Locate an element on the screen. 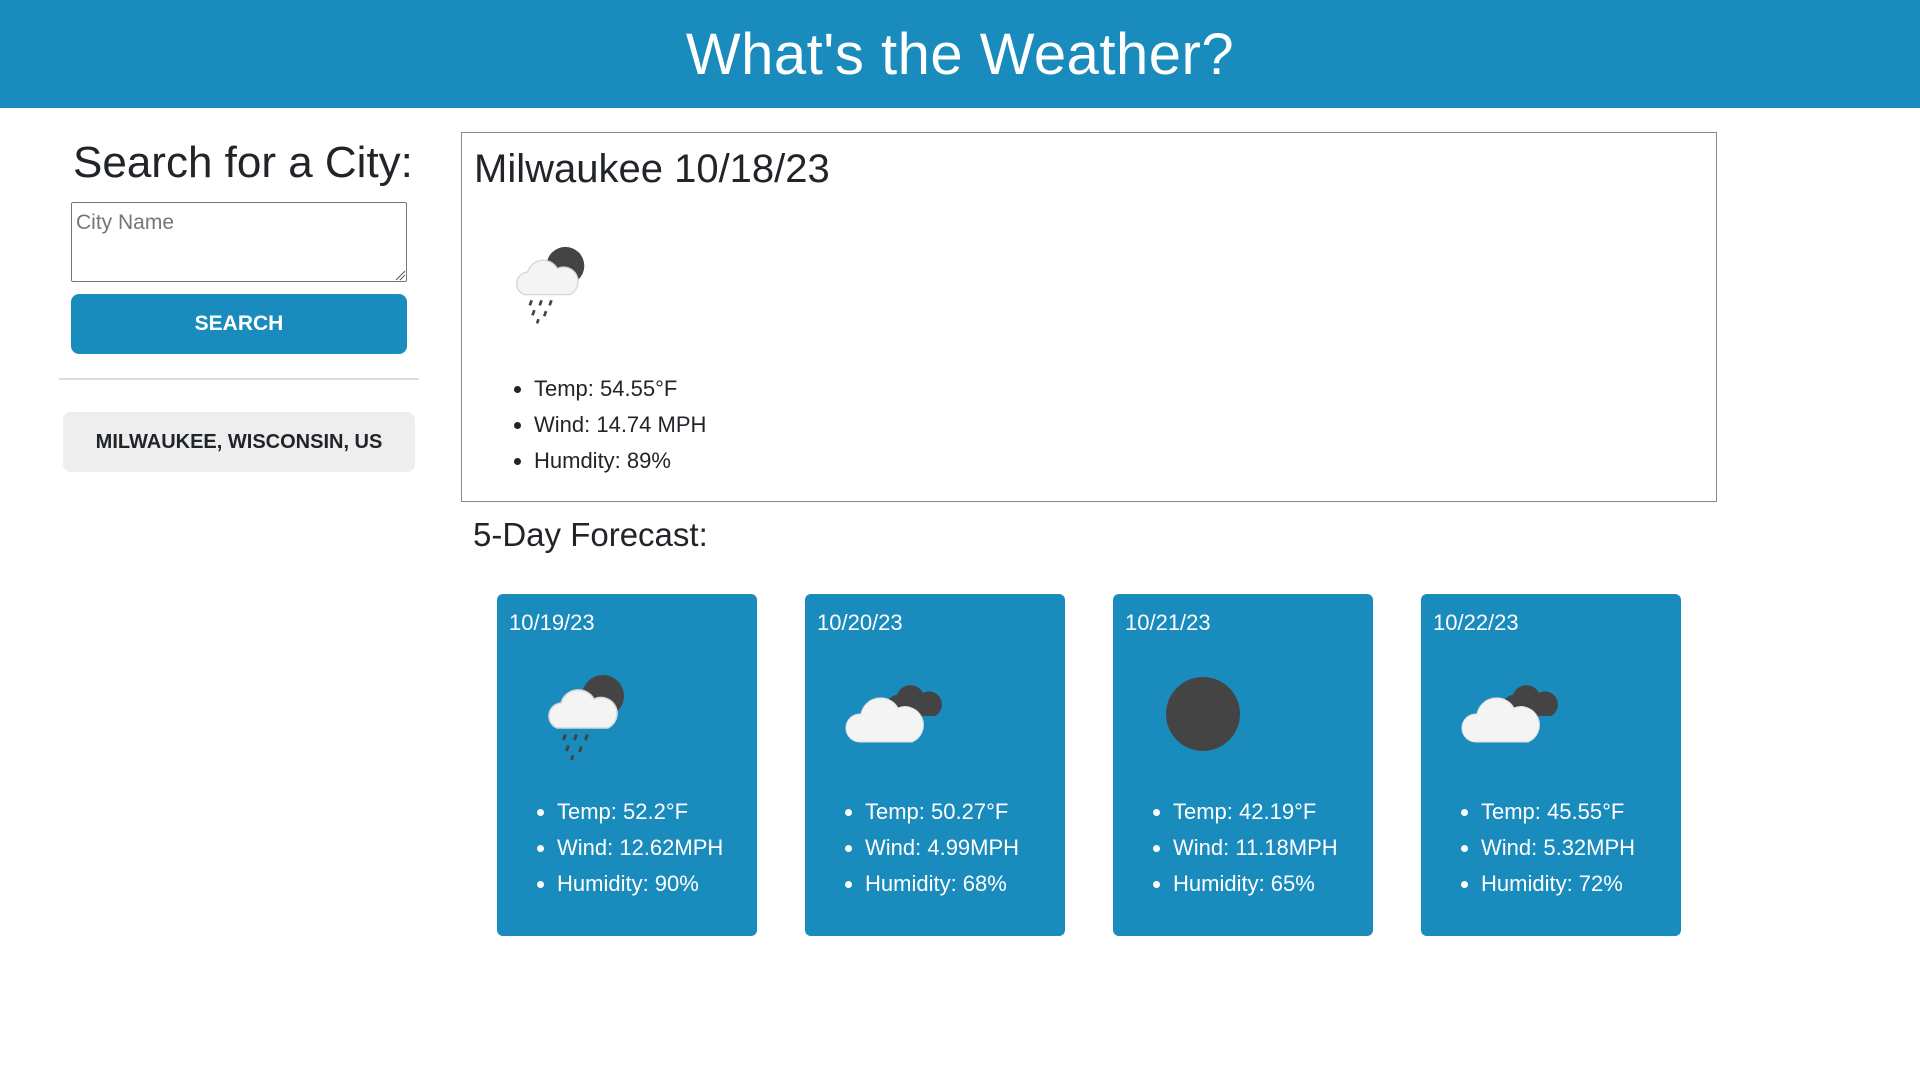  forecast-date: 10/20/23 is located at coordinates (860, 622).